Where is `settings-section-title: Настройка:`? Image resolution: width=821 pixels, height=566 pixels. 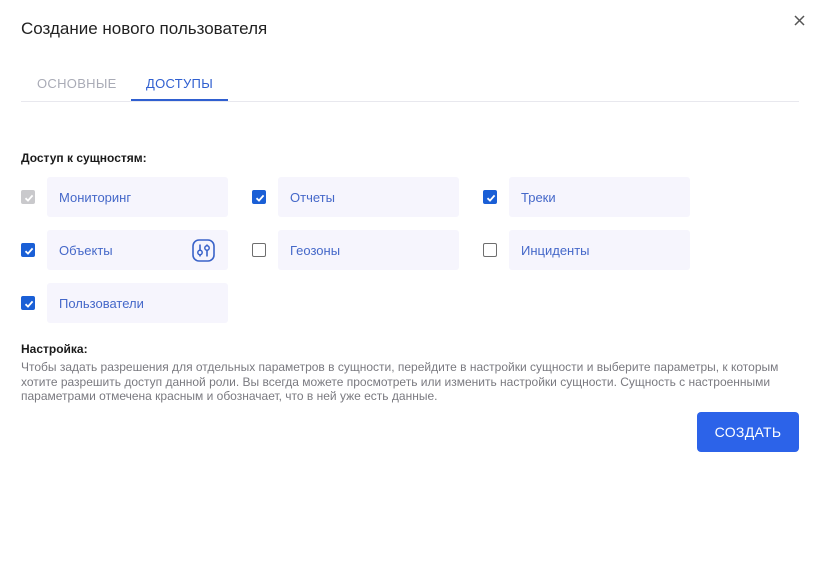
settings-section-title: Настройка: is located at coordinates (54, 349).